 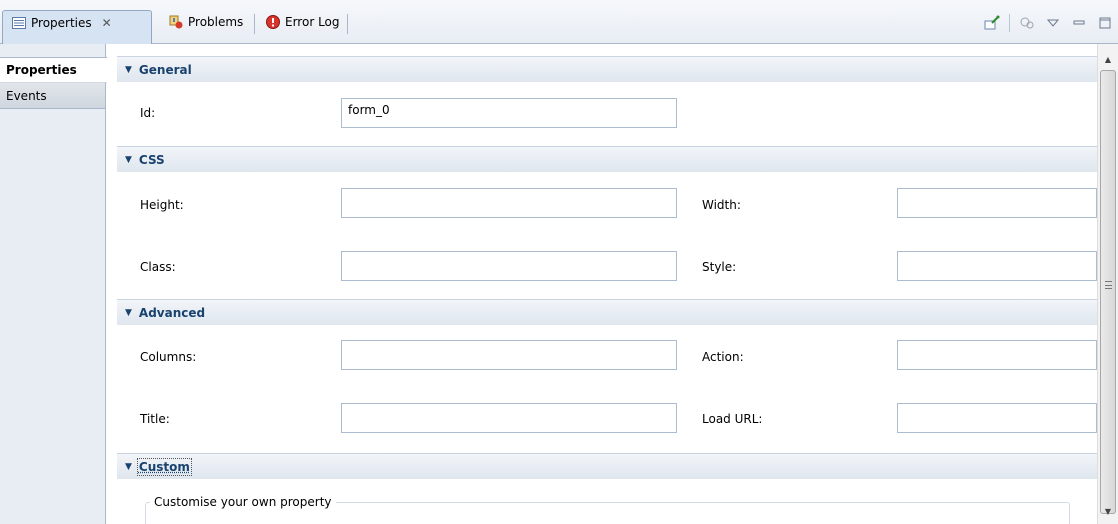 What do you see at coordinates (721, 205) in the screenshot?
I see `width-label: Width:` at bounding box center [721, 205].